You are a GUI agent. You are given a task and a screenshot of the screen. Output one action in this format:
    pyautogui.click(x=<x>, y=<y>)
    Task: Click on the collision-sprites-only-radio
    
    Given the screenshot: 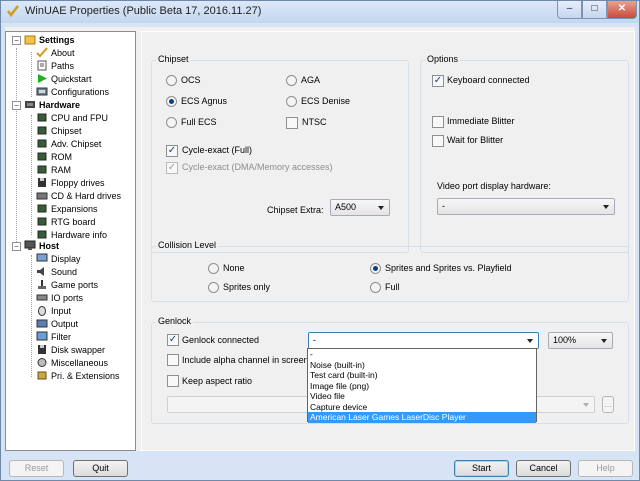 What is the action you would take?
    pyautogui.click(x=213, y=287)
    